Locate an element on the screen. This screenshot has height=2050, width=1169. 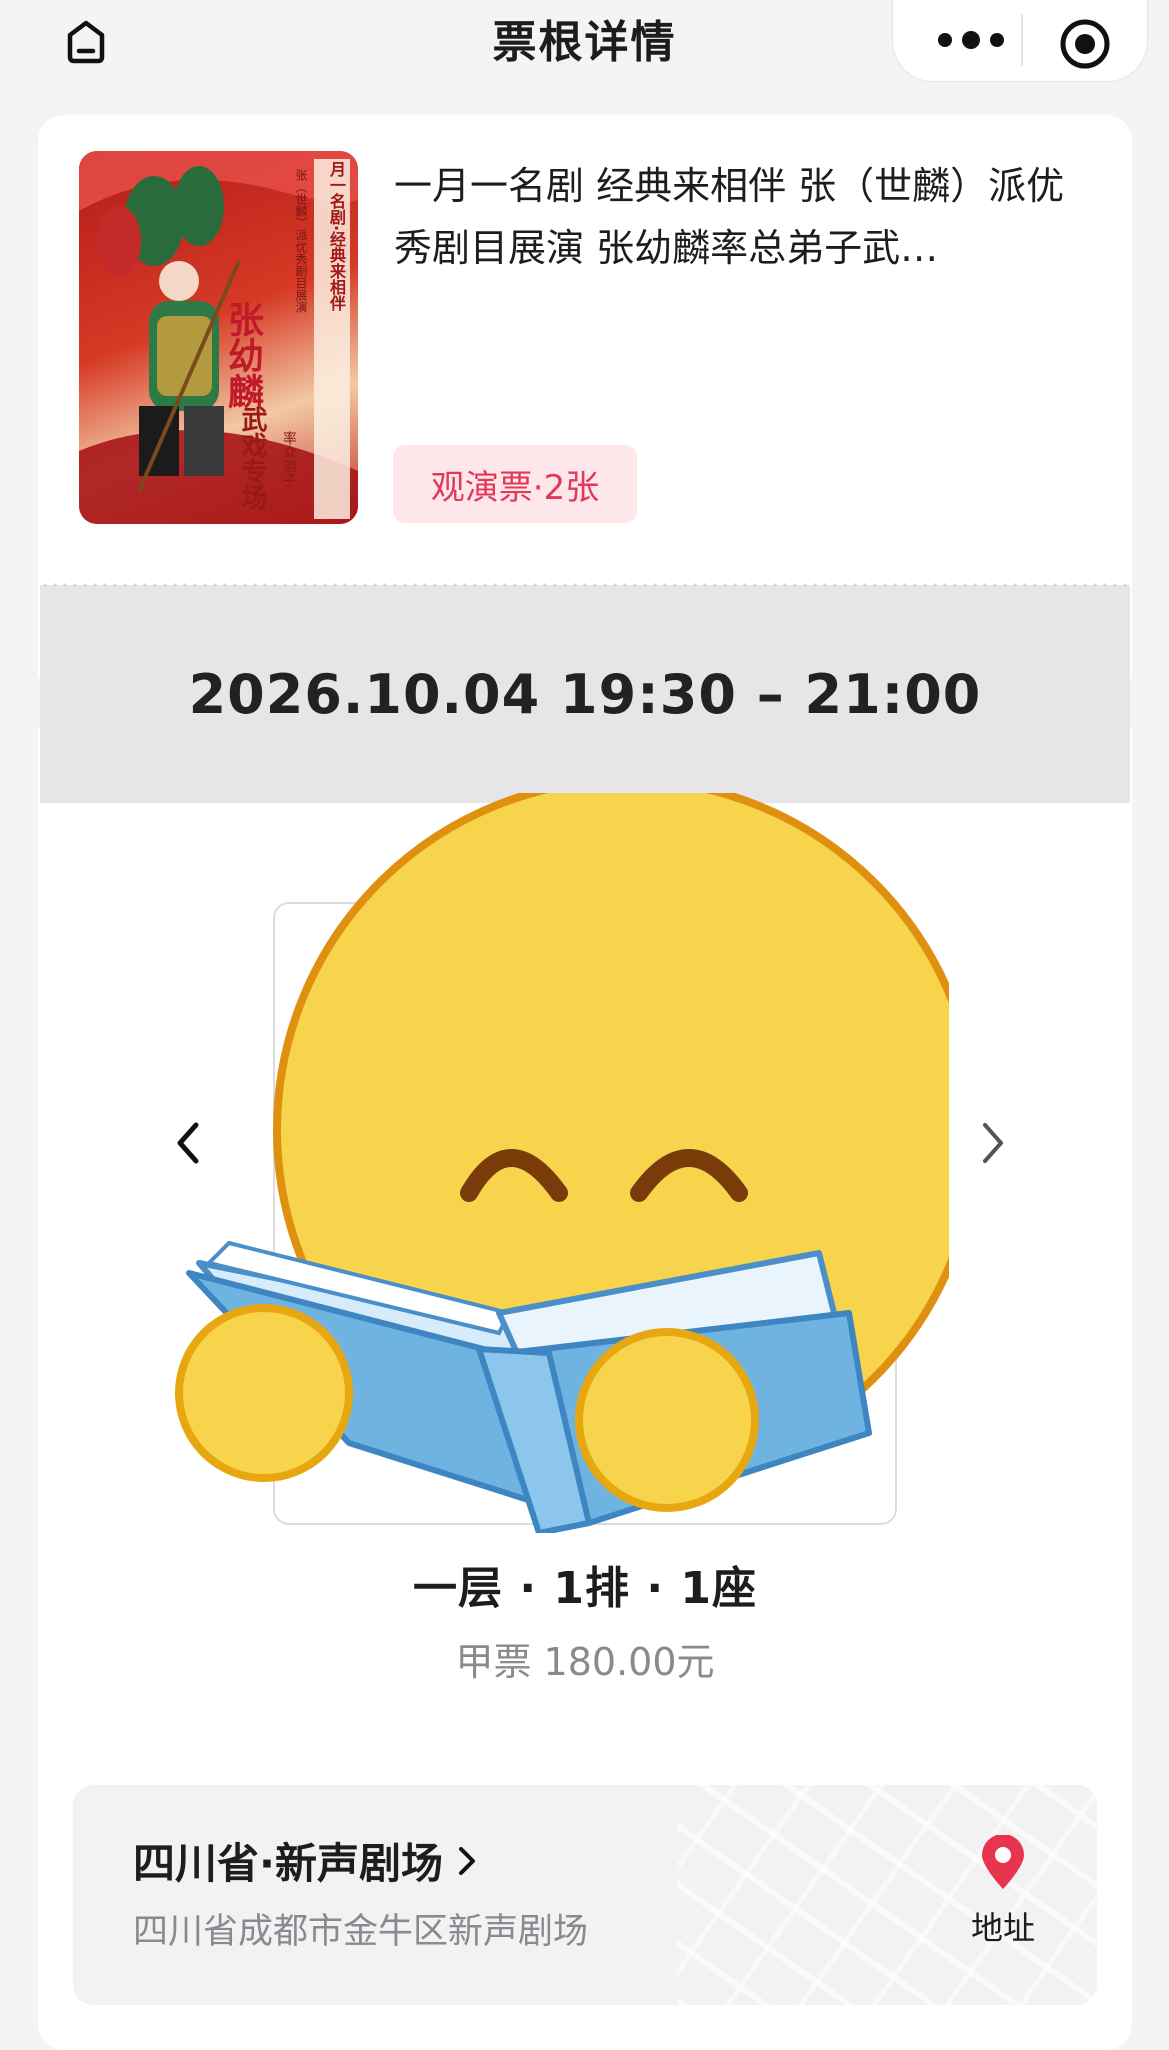
location-pin-icon is located at coordinates (1003, 1861).